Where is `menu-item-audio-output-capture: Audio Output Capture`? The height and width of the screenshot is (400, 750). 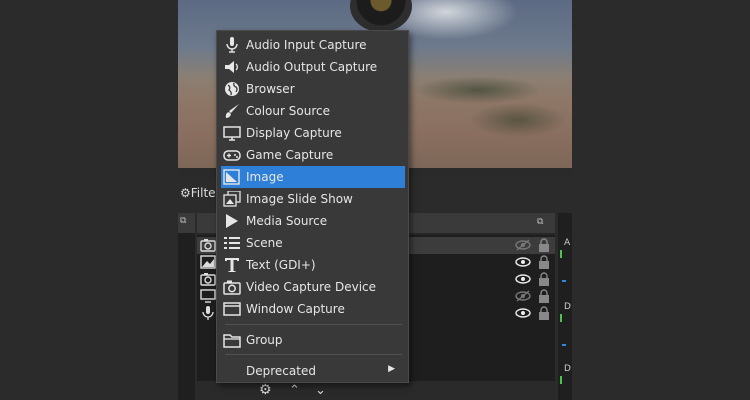
menu-item-audio-output-capture: Audio Output Capture is located at coordinates (313, 67).